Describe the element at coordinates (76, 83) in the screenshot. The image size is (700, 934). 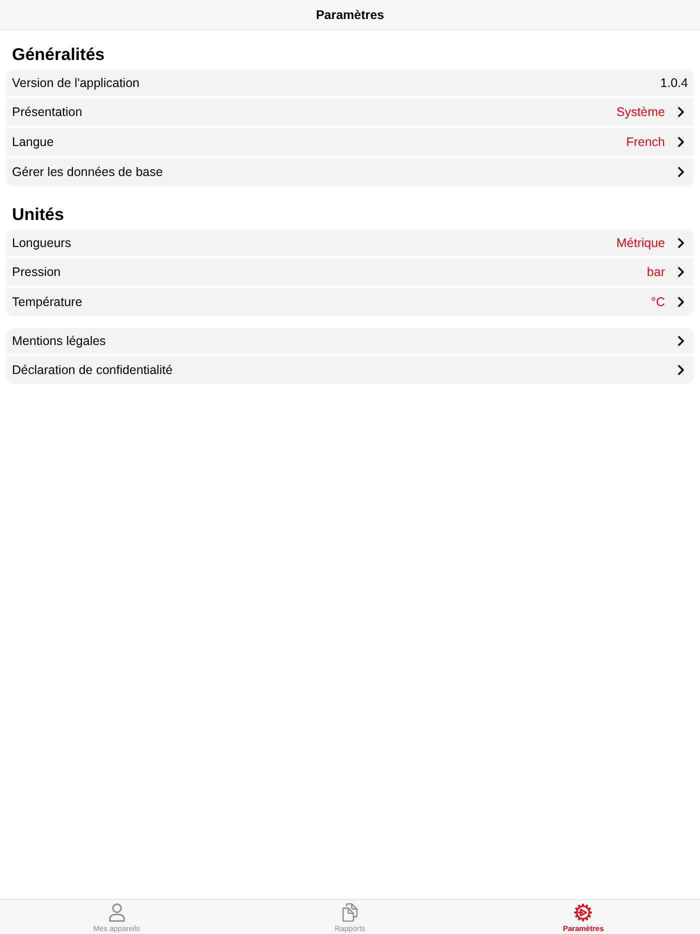
I see `row-label: Version de l'application` at that location.